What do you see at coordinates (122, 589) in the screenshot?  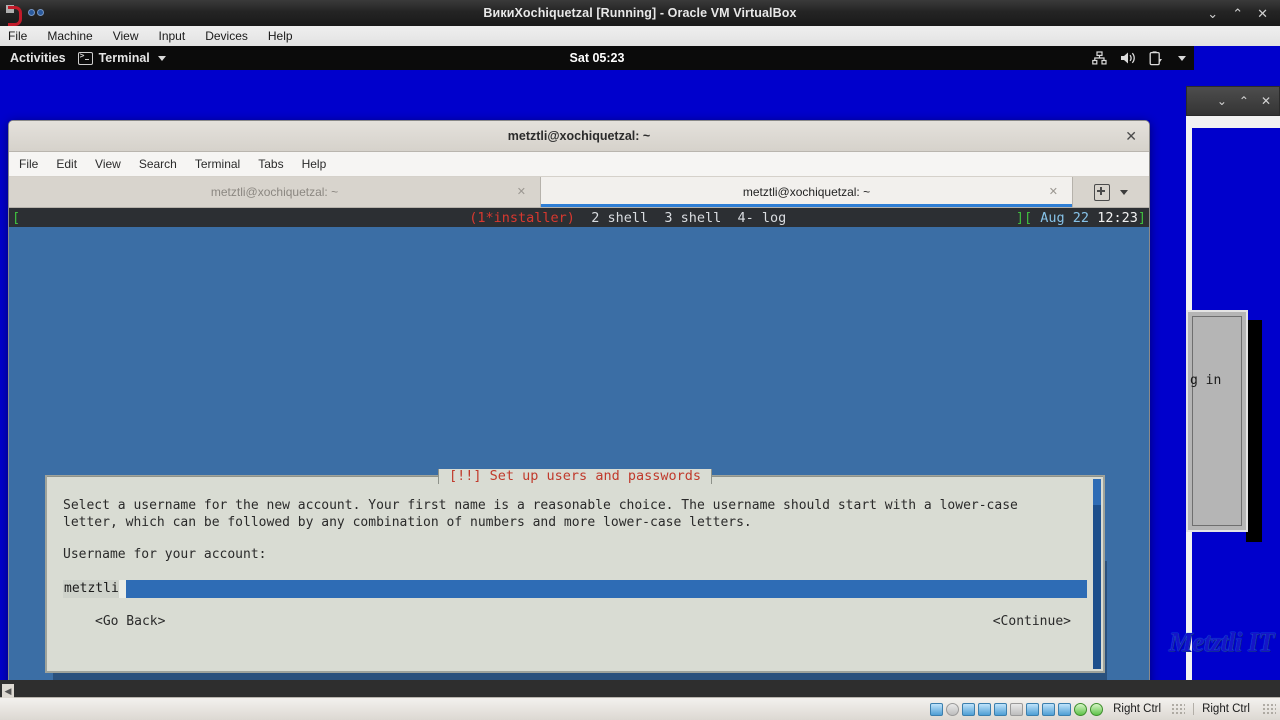 I see `text-cursor` at bounding box center [122, 589].